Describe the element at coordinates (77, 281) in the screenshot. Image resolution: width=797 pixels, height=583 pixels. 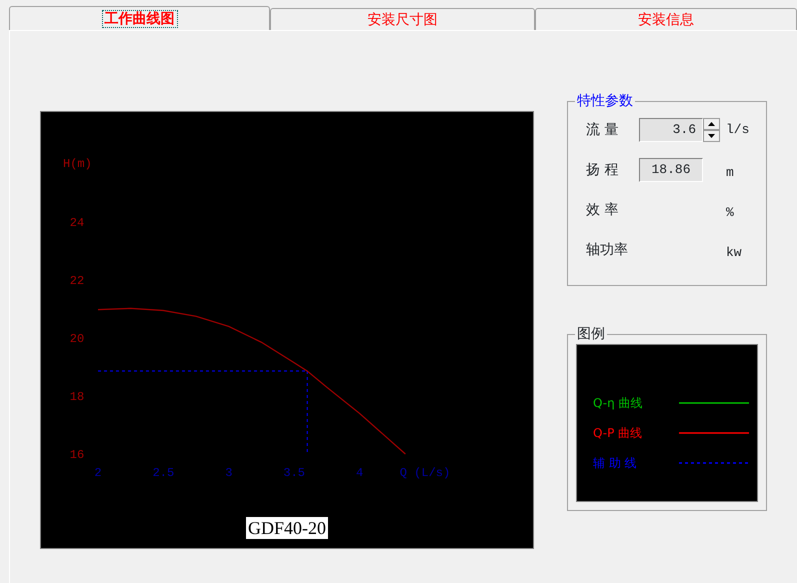
I see `tick-label: 22` at that location.